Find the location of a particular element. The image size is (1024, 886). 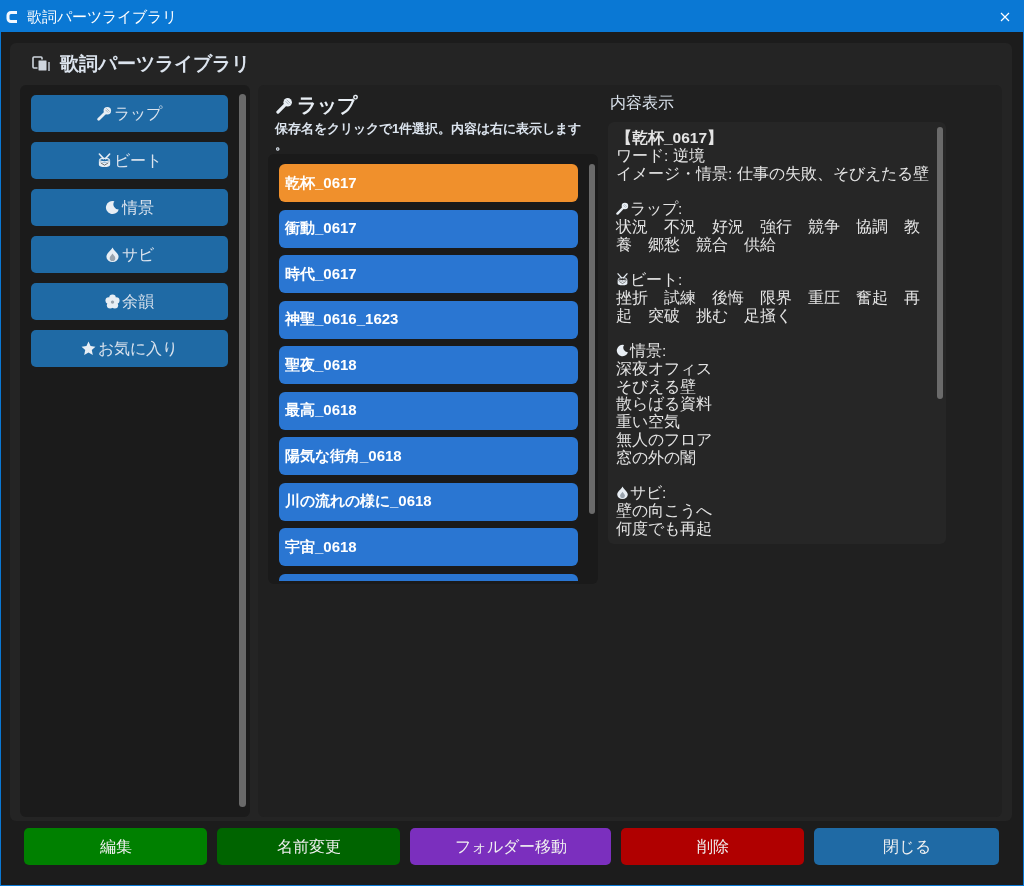

list-item: 最高_0618 is located at coordinates (428, 410).